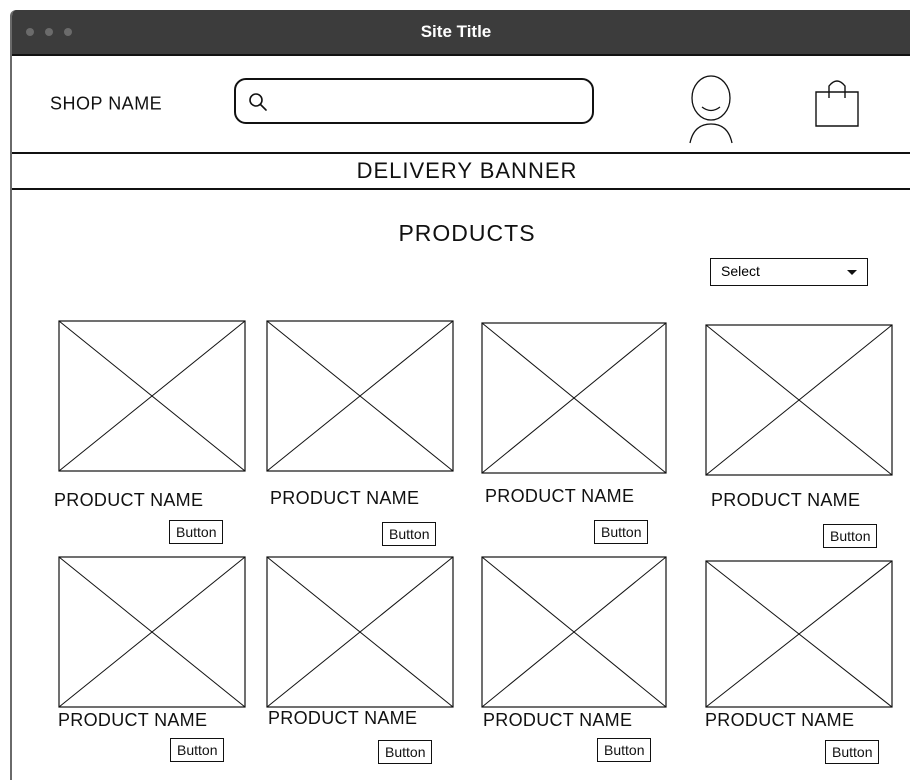 The height and width of the screenshot is (780, 910). I want to click on search-input, so click(414, 101).